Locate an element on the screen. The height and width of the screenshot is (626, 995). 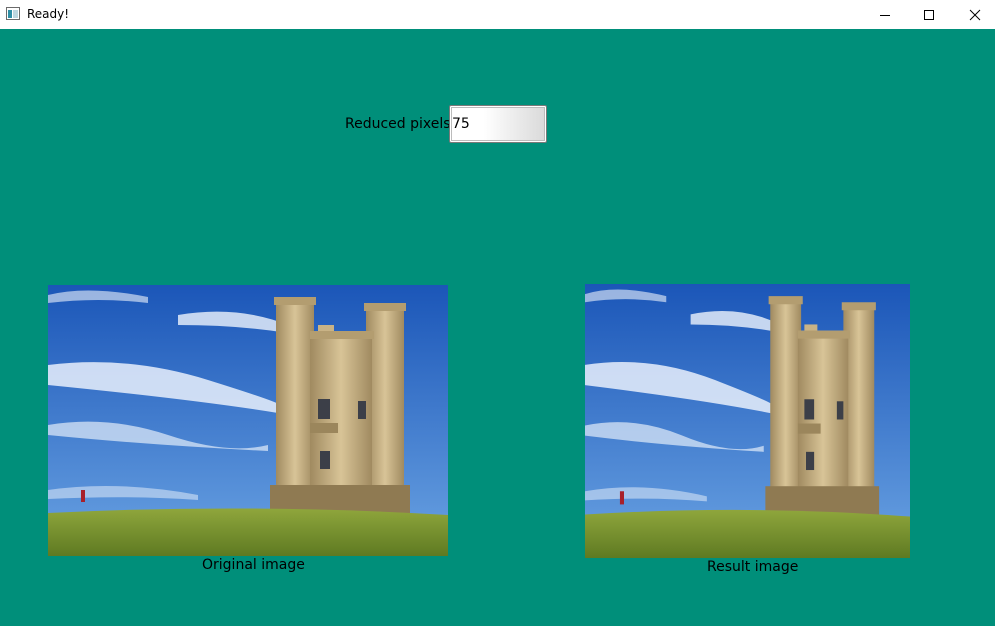
minimize-icon is located at coordinates (885, 15).